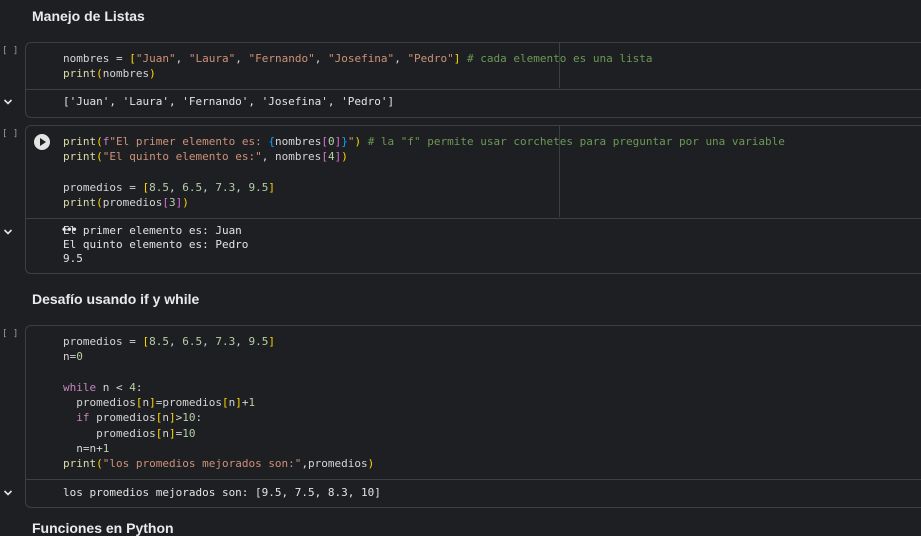 The height and width of the screenshot is (536, 921). I want to click on cell-2-execution-count: [ ], so click(10, 134).